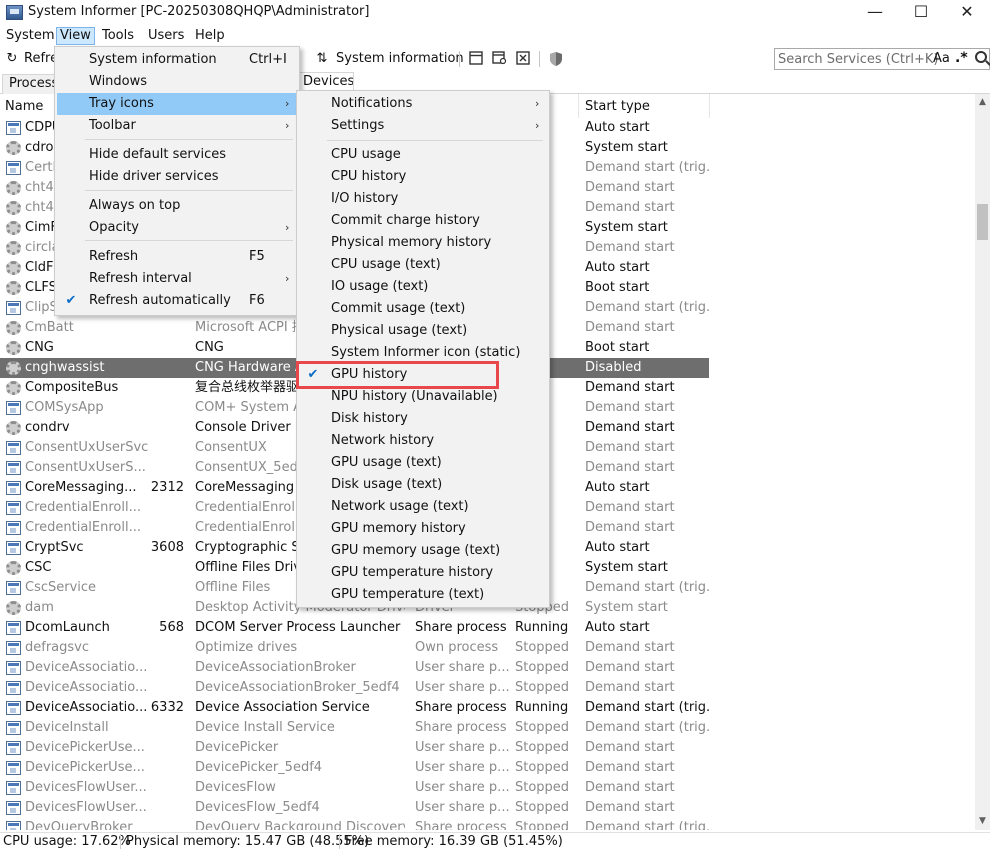  I want to click on menu-item-refresh-automatically: ✔ Refresh automatically F6, so click(177, 301).